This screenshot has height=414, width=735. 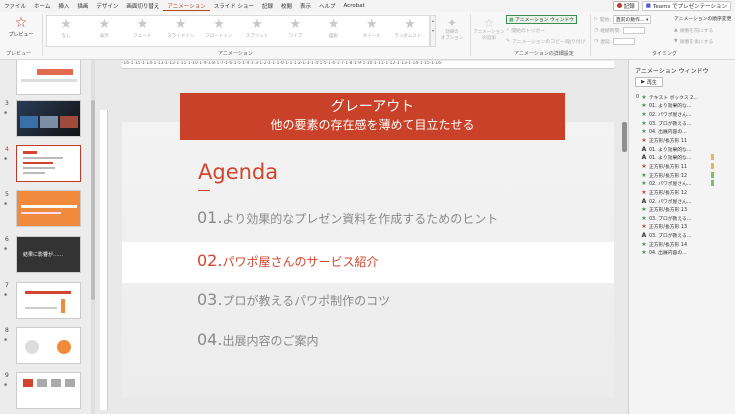 What do you see at coordinates (63, 6) in the screenshot?
I see `menu-insert: 挿入` at bounding box center [63, 6].